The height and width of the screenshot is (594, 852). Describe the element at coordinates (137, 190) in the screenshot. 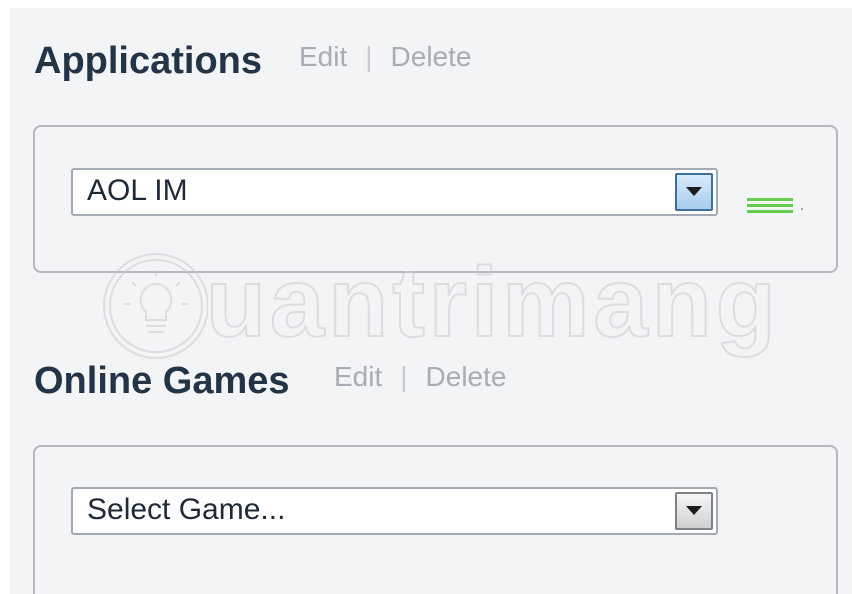

I see `applications-select-value: AOL IM` at that location.